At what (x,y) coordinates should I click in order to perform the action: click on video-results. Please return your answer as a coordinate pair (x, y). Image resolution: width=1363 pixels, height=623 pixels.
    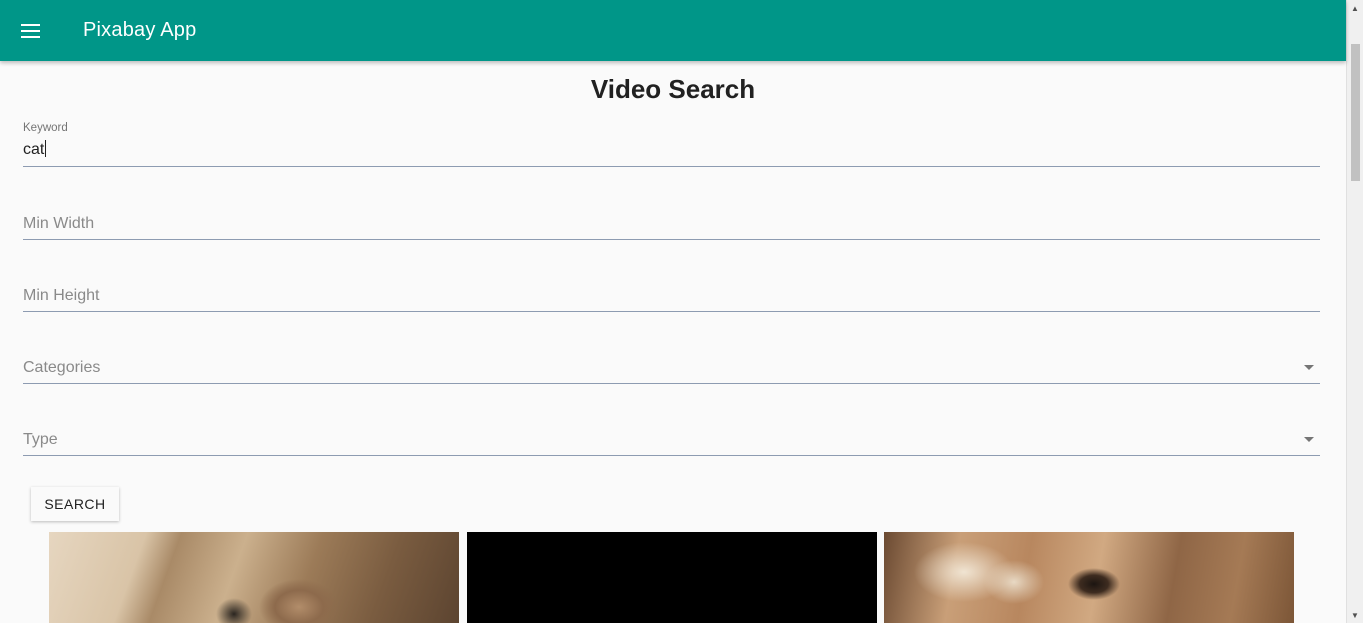
    Looking at the image, I should click on (671, 577).